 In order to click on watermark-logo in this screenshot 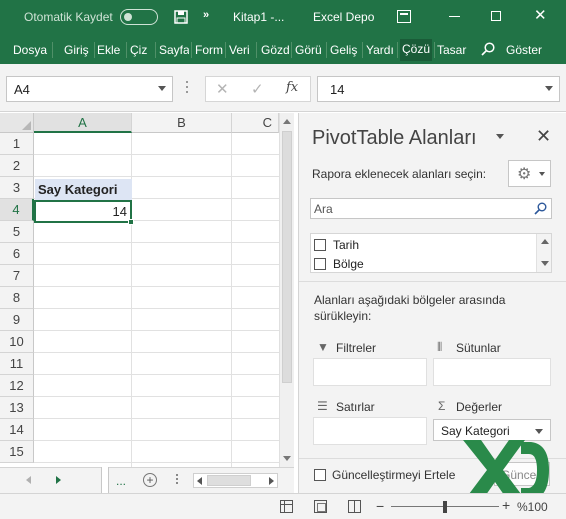, I will do `click(506, 466)`.